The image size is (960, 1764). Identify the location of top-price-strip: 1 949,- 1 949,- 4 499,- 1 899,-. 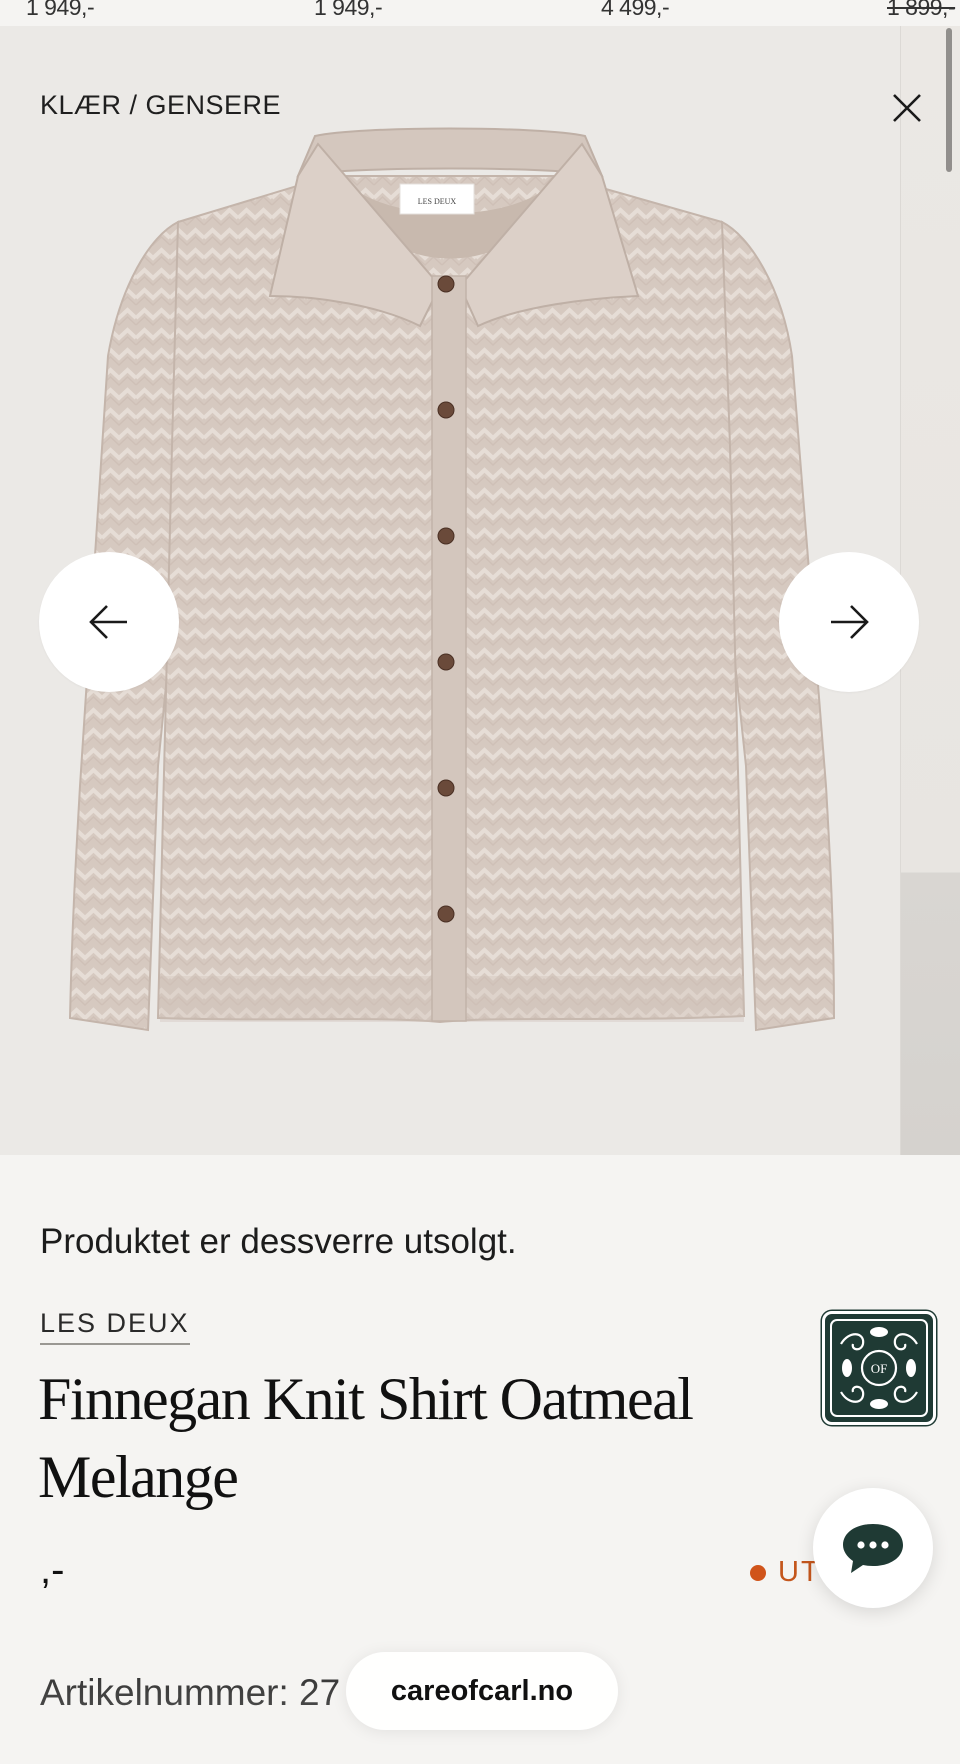
(480, 13).